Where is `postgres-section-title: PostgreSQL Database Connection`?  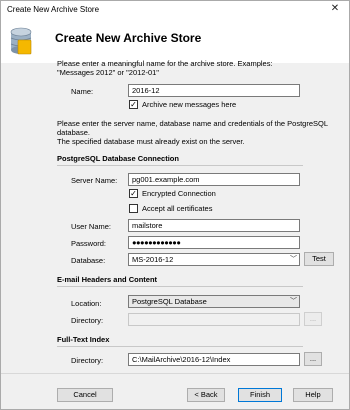
postgres-section-title: PostgreSQL Database Connection is located at coordinates (118, 158).